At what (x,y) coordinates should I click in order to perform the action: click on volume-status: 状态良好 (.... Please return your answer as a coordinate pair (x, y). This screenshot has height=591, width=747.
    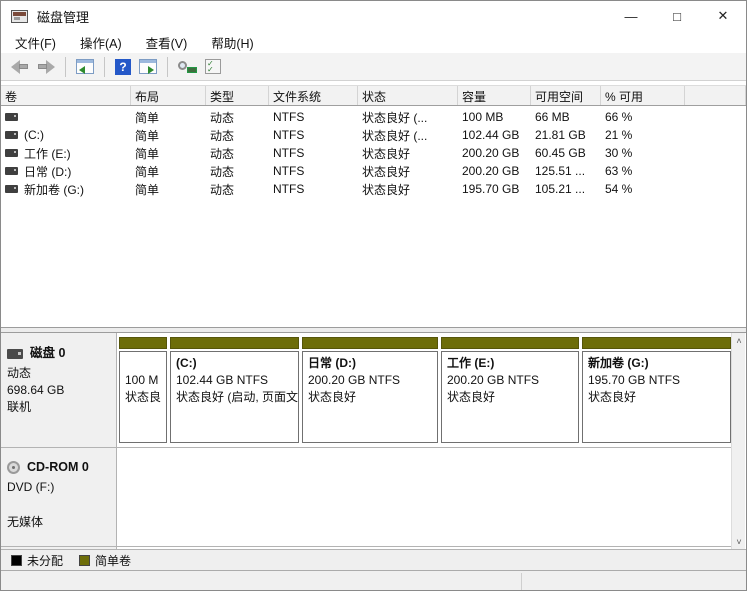
    Looking at the image, I should click on (395, 135).